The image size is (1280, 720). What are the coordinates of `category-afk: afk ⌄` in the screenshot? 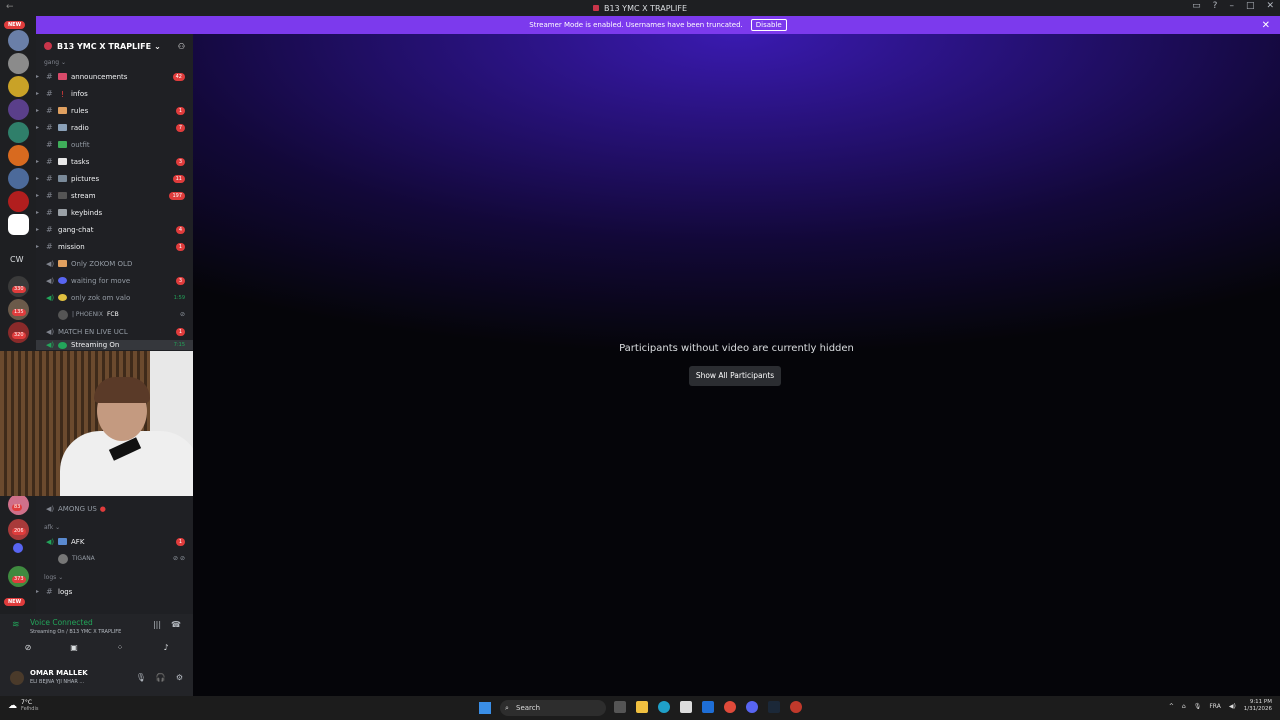 It's located at (114, 528).